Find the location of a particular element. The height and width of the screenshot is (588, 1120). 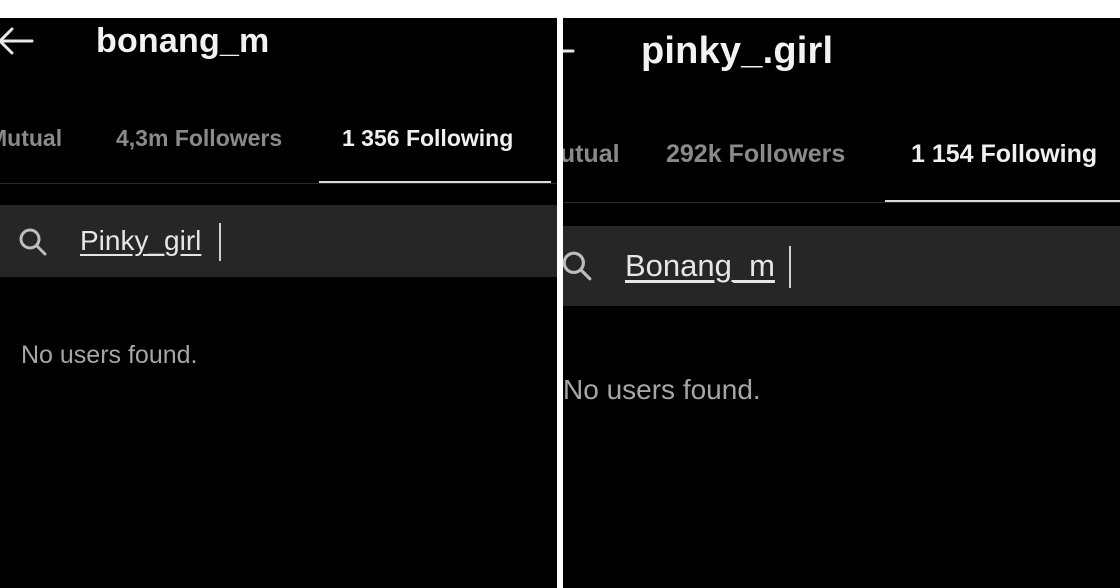

tab-followers: 292k Followers is located at coordinates (755, 154).